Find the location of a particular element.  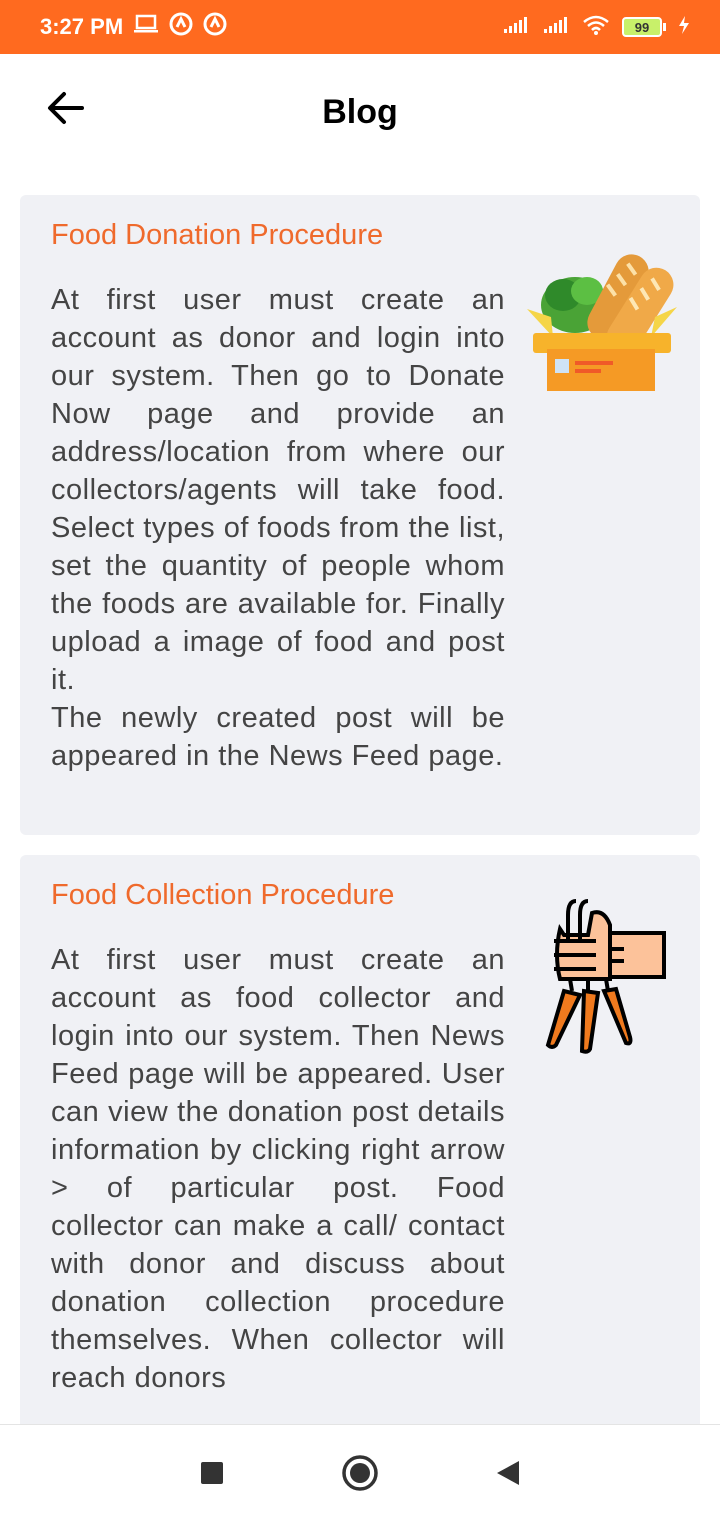

system-nav-bar is located at coordinates (360, 1472).